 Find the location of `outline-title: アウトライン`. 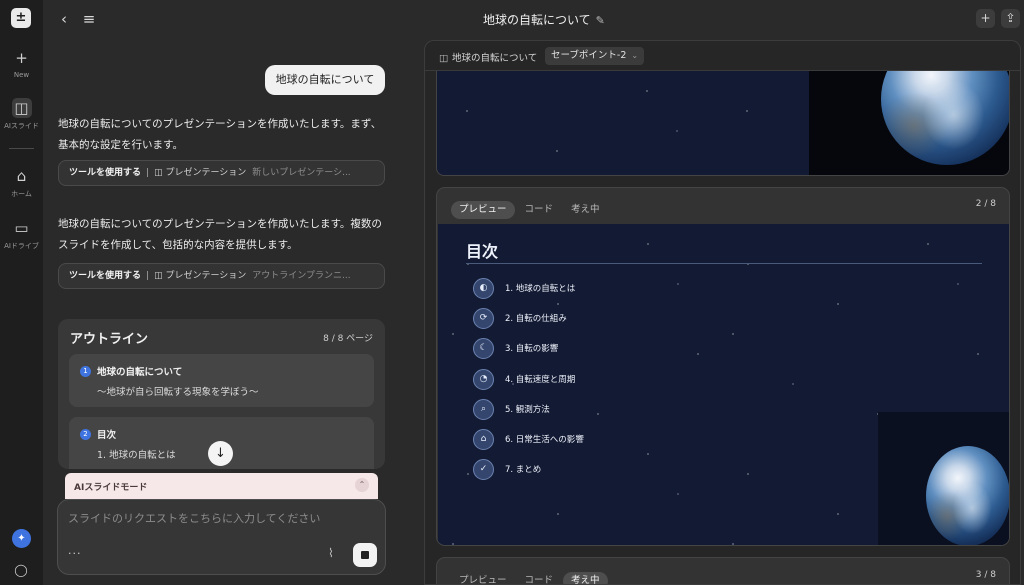

outline-title: アウトライン is located at coordinates (109, 339).